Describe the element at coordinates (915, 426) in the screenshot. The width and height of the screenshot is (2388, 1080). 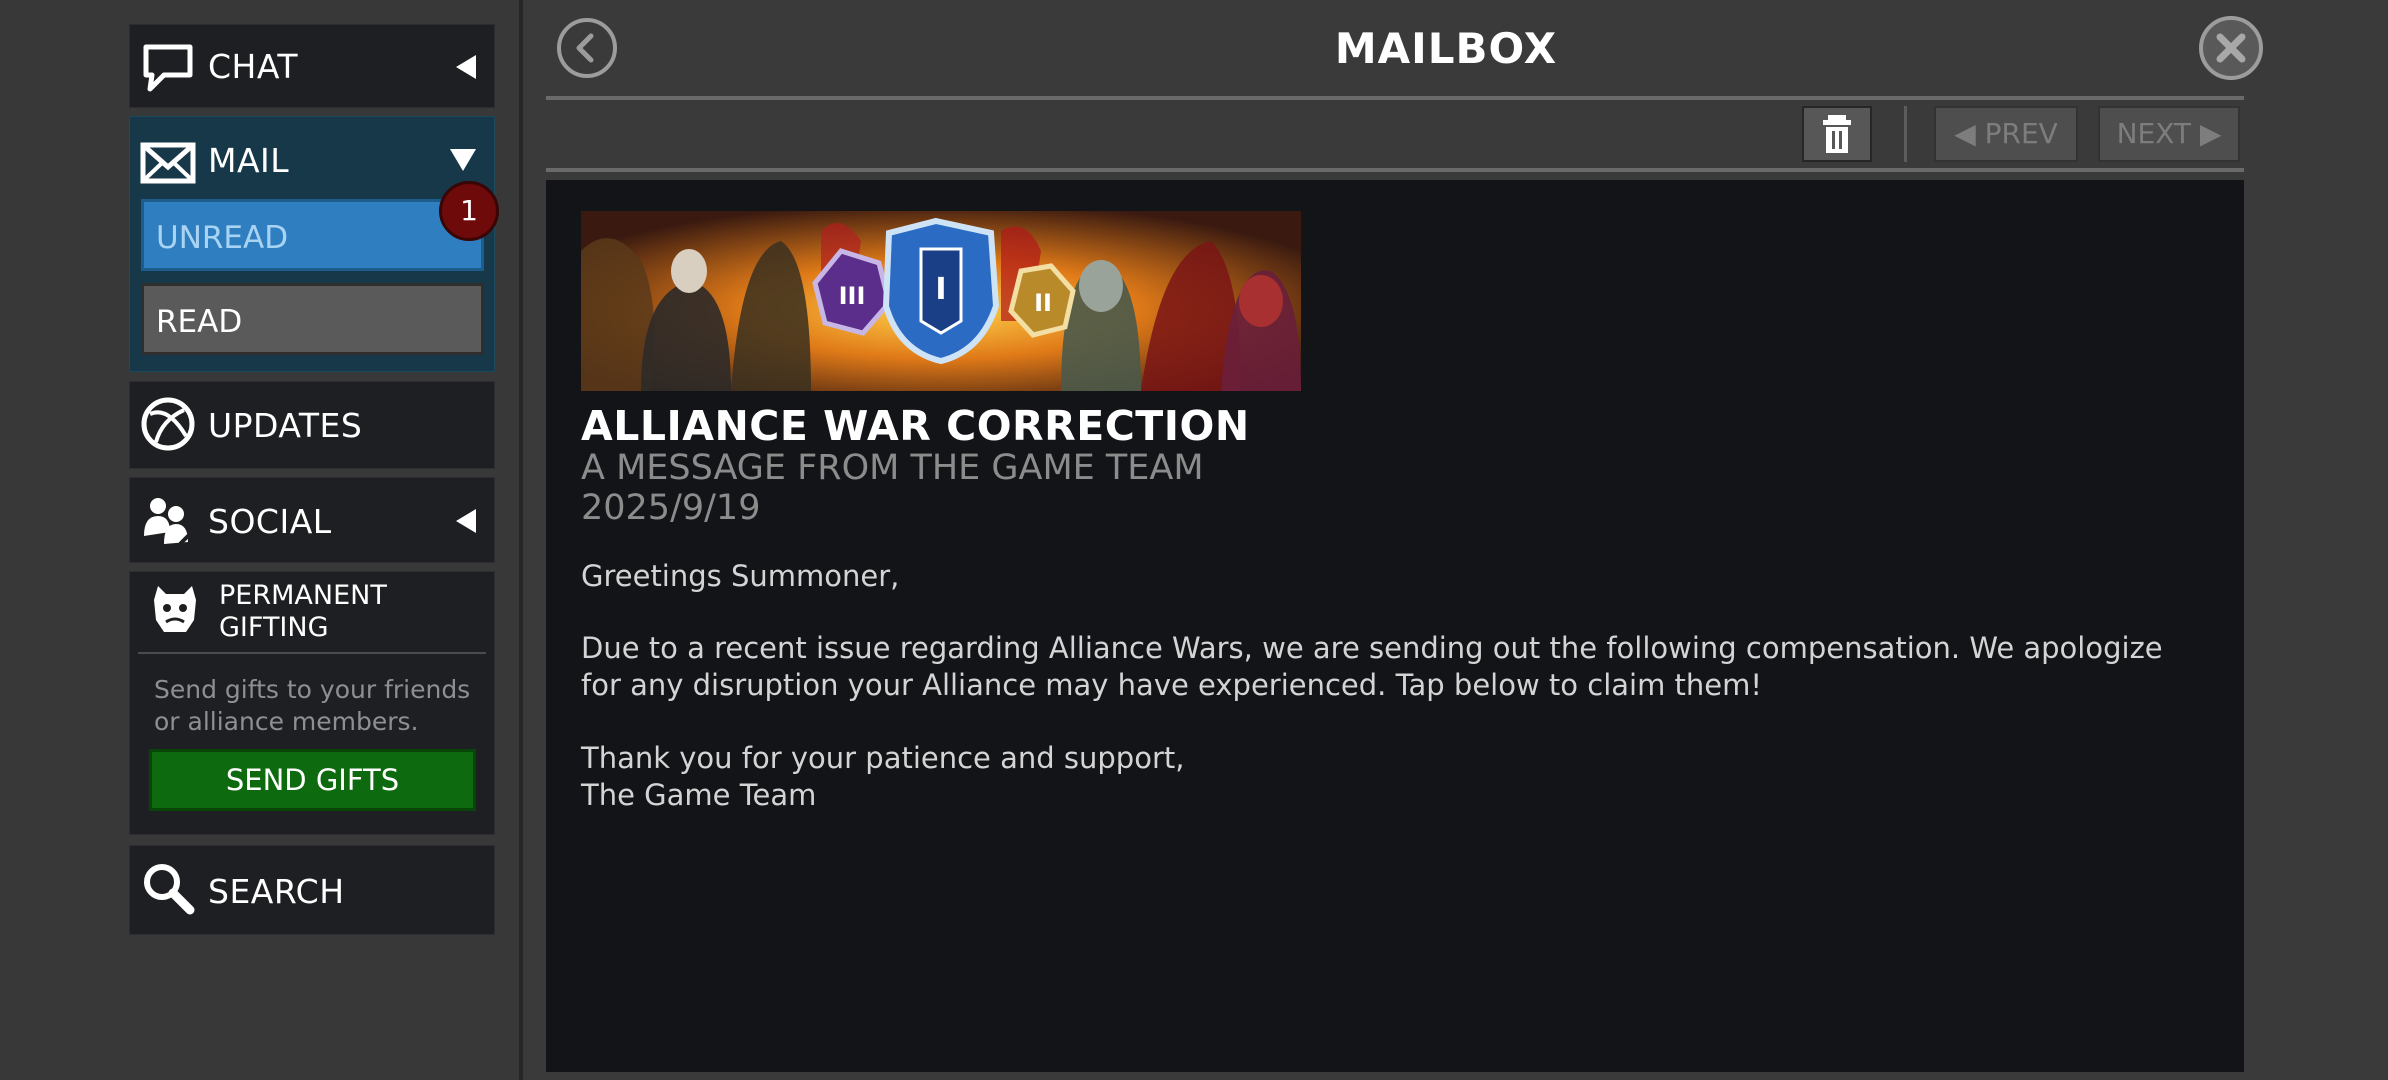
I see `message-title: ALLIANCE WAR CORRECTION` at that location.